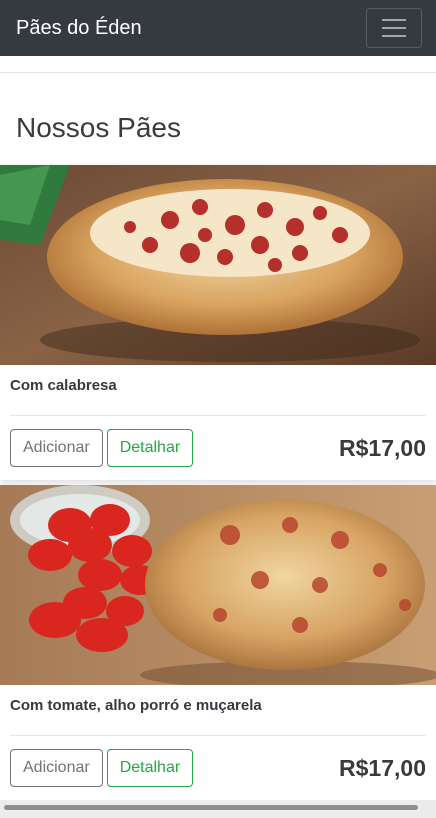 The width and height of the screenshot is (436, 818). I want to click on navbar-toggler-button, so click(394, 28).